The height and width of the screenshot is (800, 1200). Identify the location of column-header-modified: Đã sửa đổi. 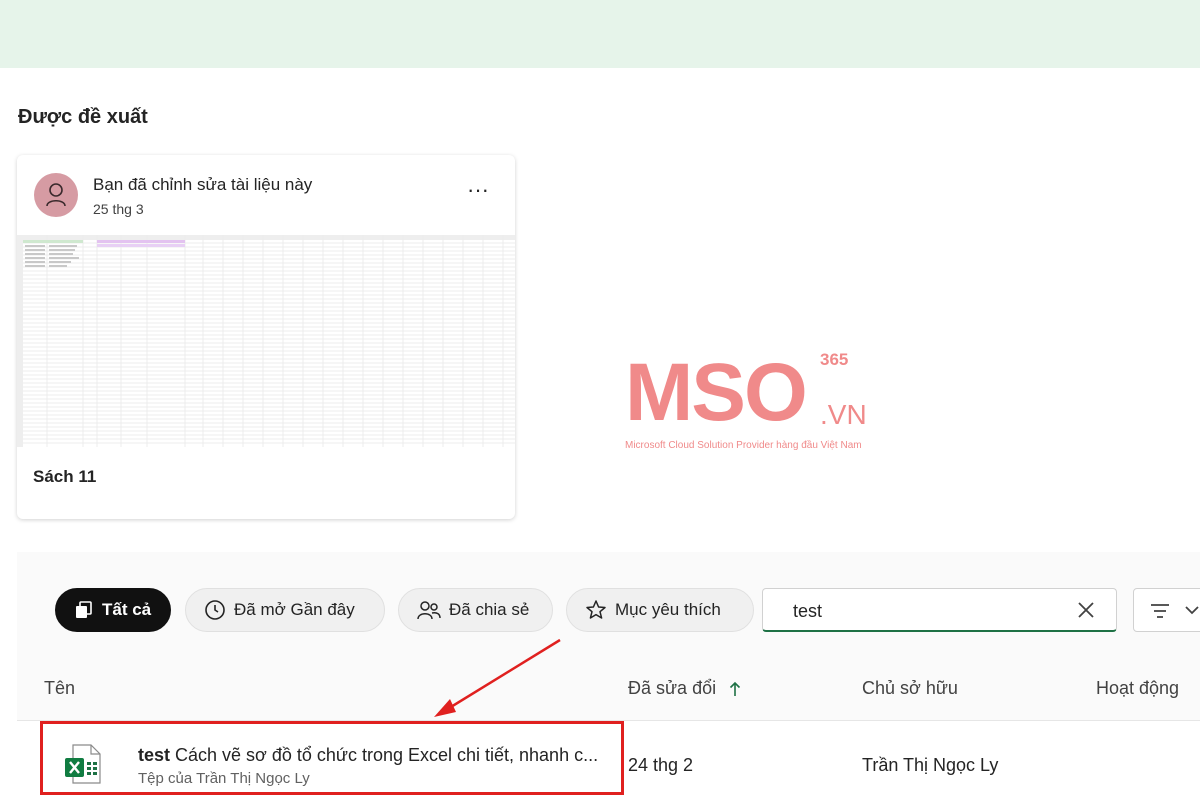
(684, 688).